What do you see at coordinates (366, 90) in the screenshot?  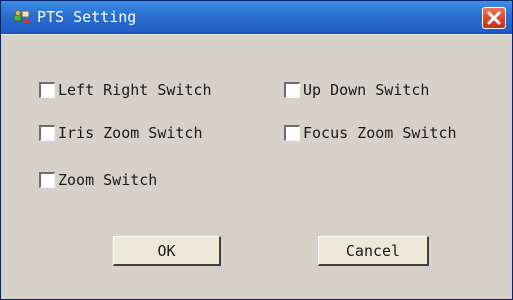 I see `checkbox-label: Up Down Switch` at bounding box center [366, 90].